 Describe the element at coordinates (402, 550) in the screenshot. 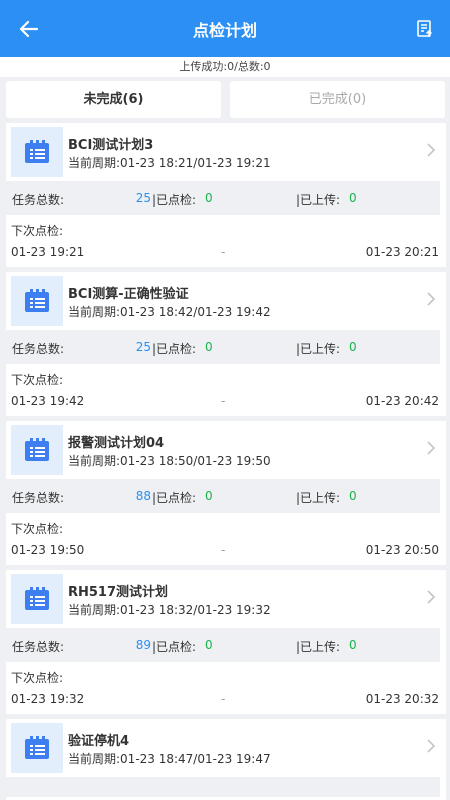

I see `next-check-end: 01-23 20:50` at that location.